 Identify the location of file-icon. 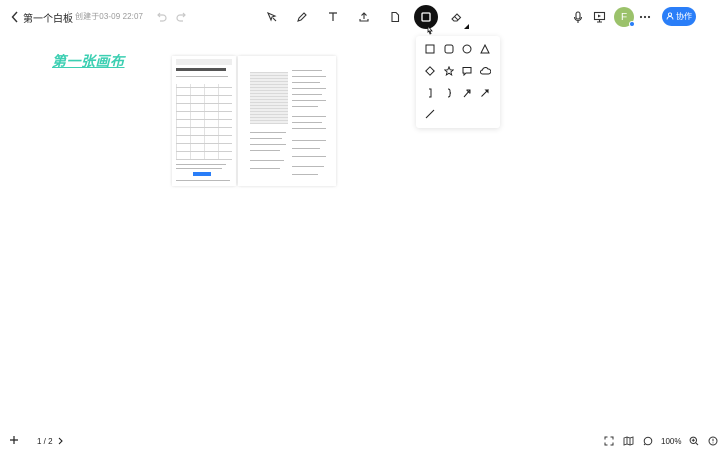
(395, 17).